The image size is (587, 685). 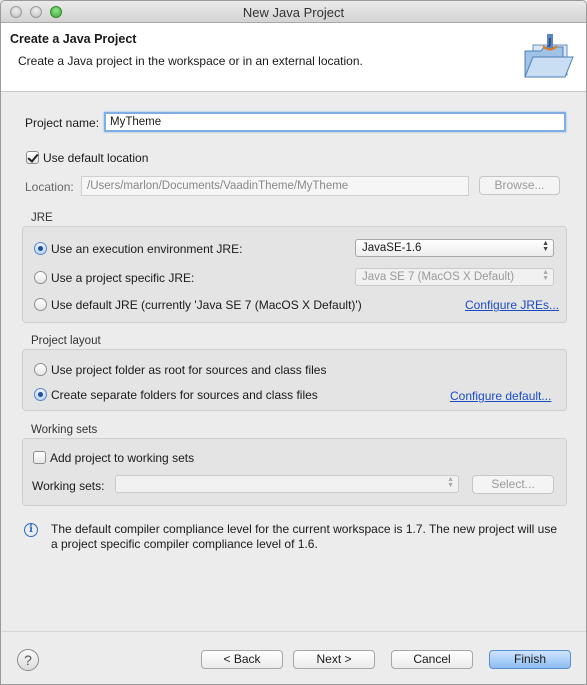 I want to click on title-bar: New Java Project, so click(x=293, y=12).